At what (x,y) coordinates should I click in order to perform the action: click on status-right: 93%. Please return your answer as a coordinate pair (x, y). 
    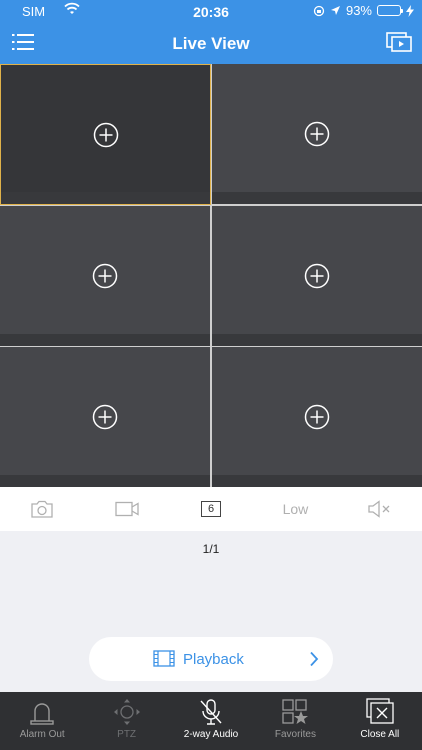
    Looking at the image, I should click on (363, 10).